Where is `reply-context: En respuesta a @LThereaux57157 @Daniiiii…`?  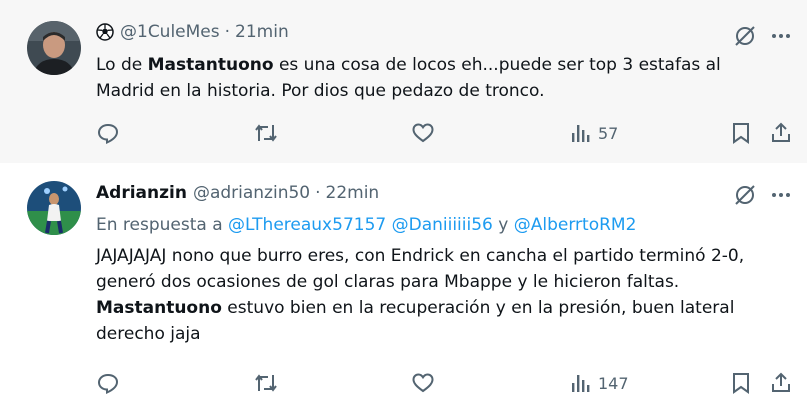 reply-context: En respuesta a @LThereaux57157 @Daniiiii… is located at coordinates (366, 225).